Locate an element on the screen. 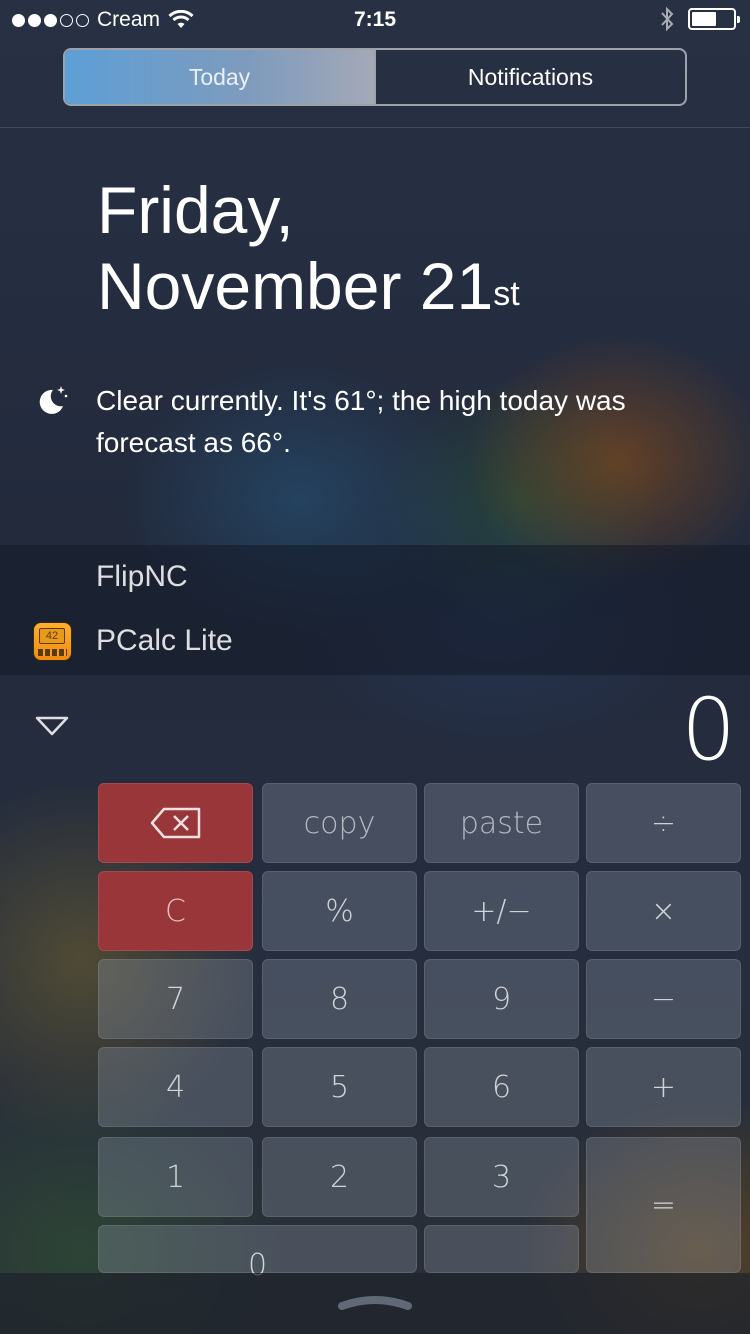 The width and height of the screenshot is (750, 1334). plus-key: + is located at coordinates (663, 1087).